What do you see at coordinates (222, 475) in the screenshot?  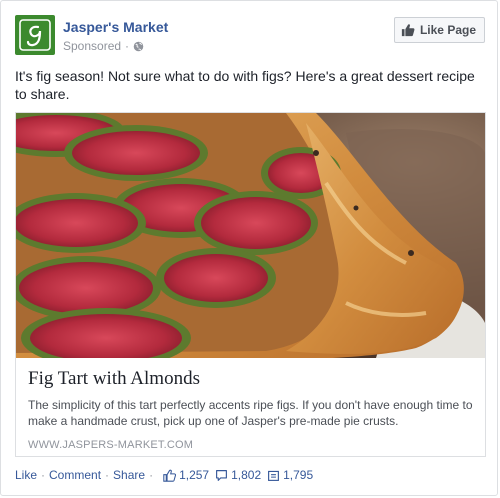 I see `comment-bubble-icon` at bounding box center [222, 475].